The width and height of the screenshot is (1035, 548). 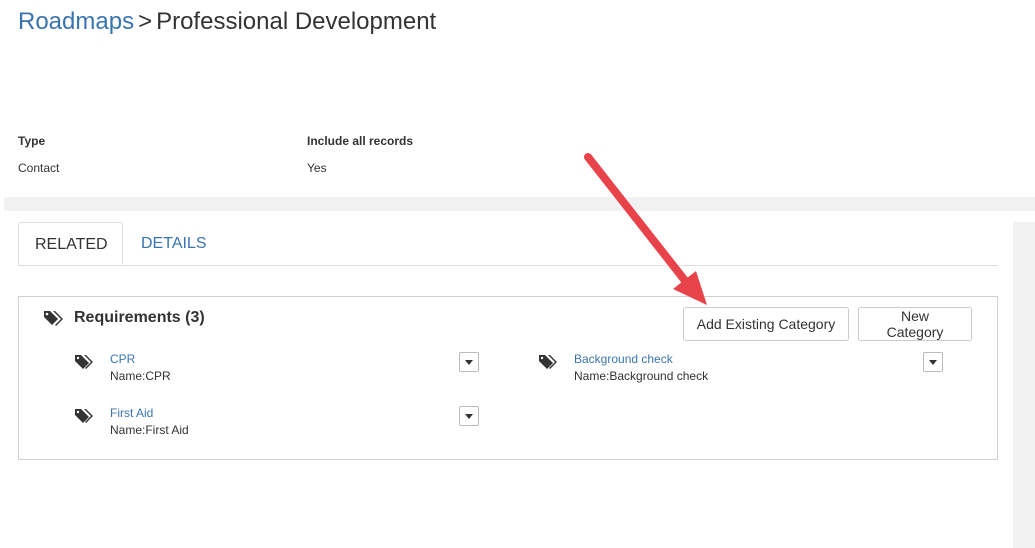 What do you see at coordinates (915, 324) in the screenshot?
I see `new-category-button: New Category` at bounding box center [915, 324].